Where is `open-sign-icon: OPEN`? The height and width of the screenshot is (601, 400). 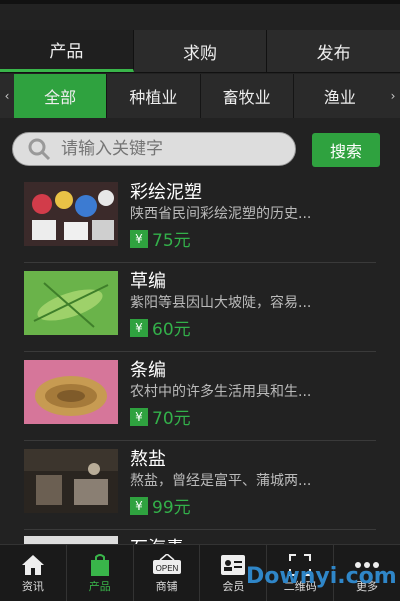
open-sign-icon: OPEN is located at coordinates (166, 564).